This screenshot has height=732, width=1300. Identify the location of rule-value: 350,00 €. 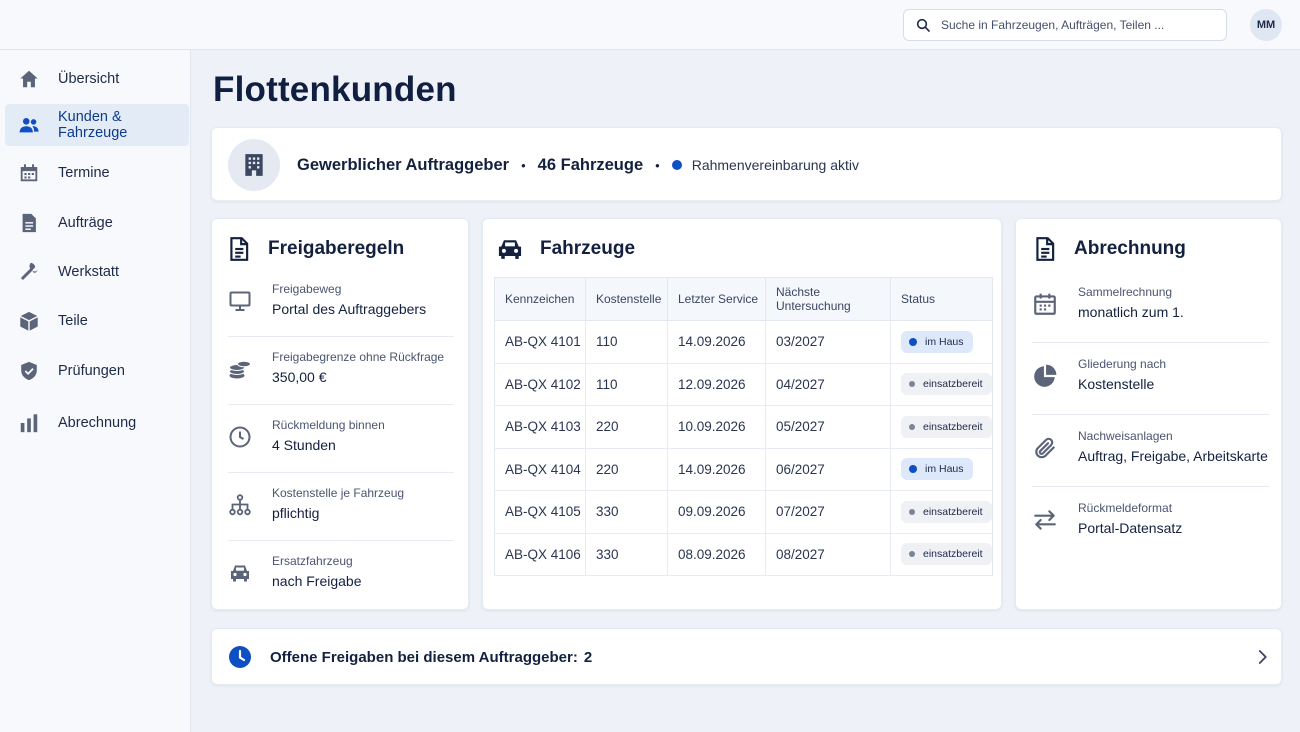
(299, 377).